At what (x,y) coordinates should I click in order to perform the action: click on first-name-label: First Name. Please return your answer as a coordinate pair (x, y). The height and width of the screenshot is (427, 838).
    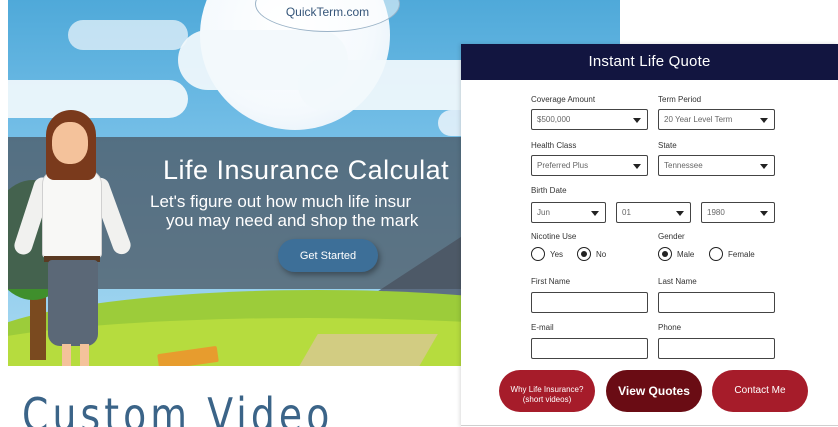
    Looking at the image, I should click on (551, 281).